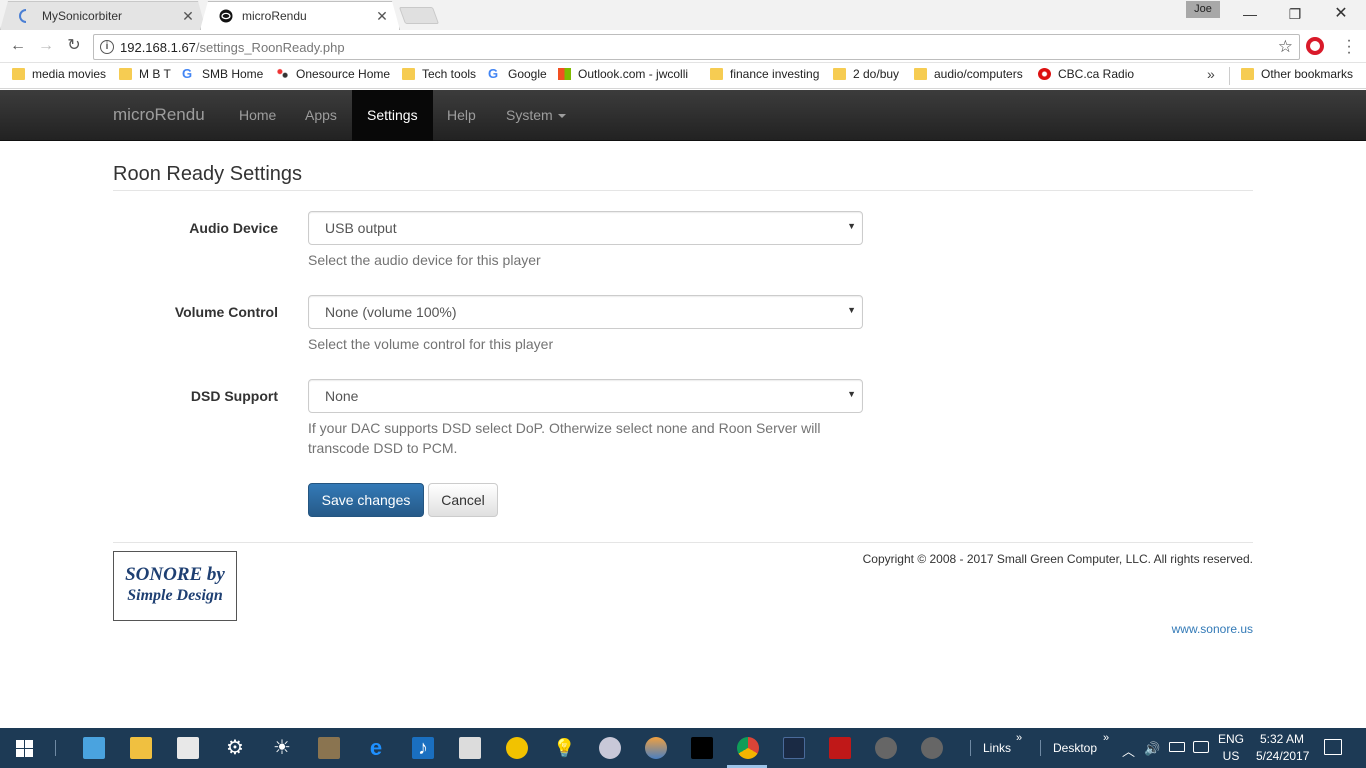  What do you see at coordinates (222, 74) in the screenshot?
I see `bookmark-item: G SMB Home` at bounding box center [222, 74].